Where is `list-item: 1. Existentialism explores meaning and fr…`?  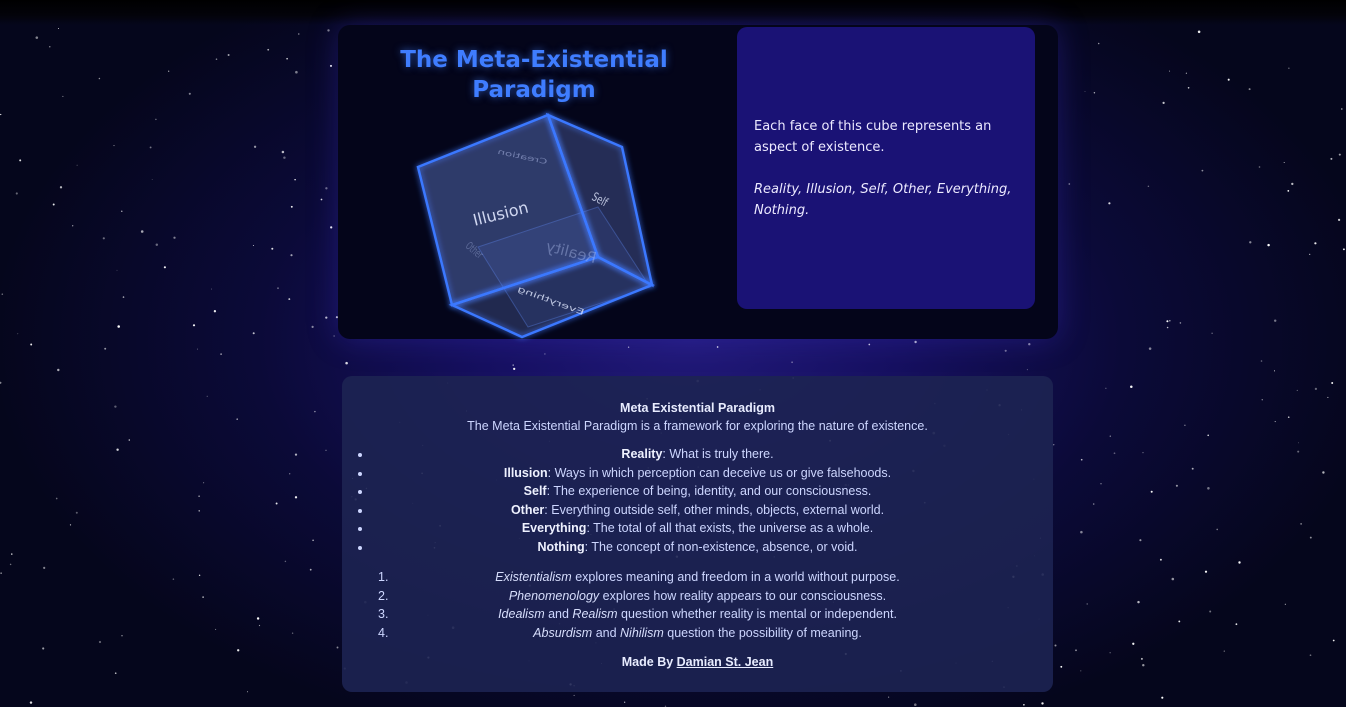
list-item: 1. Existentialism explores meaning and fr… is located at coordinates (697, 577).